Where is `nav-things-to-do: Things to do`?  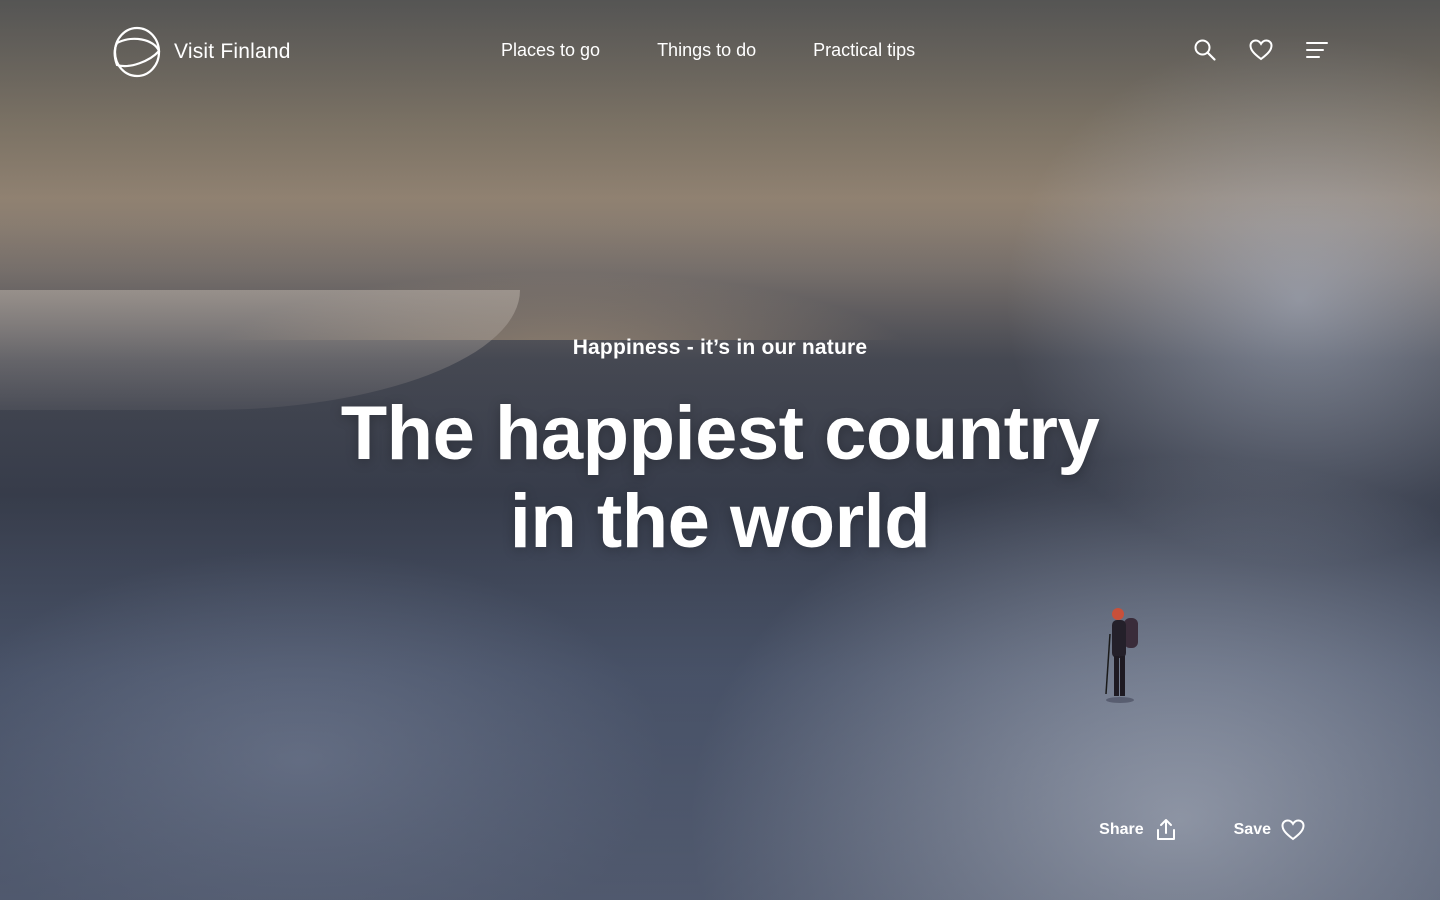
nav-things-to-do: Things to do is located at coordinates (706, 50).